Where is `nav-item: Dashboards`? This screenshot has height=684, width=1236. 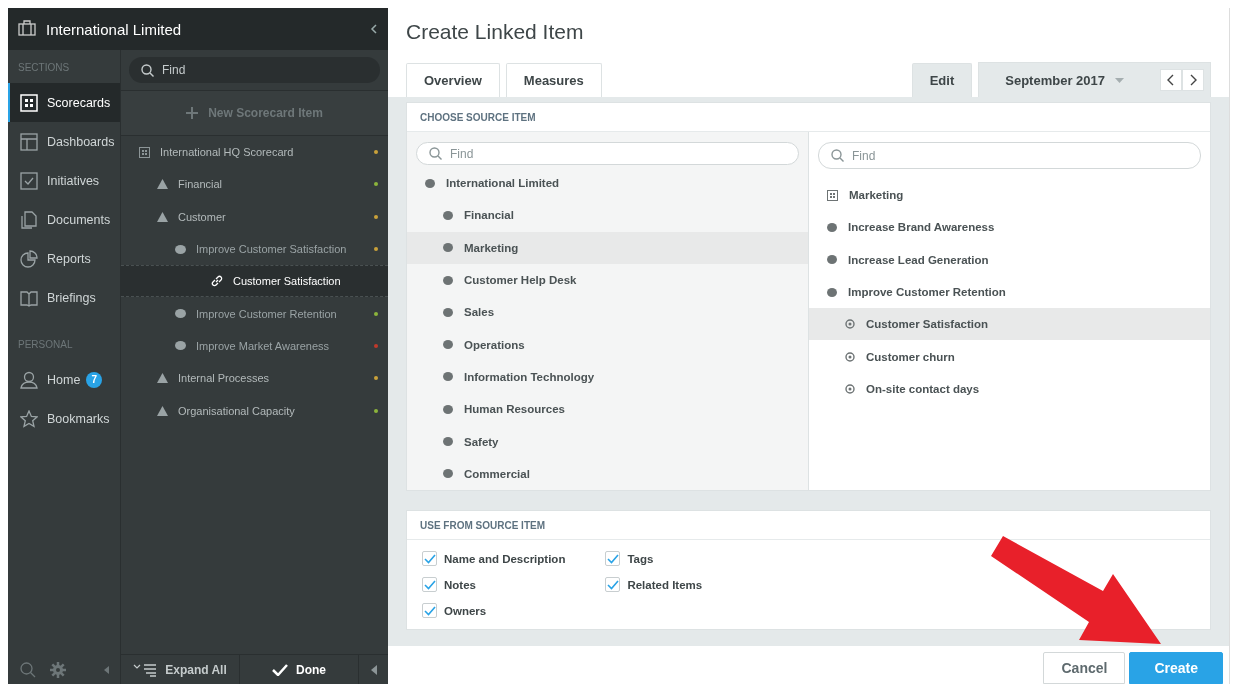 nav-item: Dashboards is located at coordinates (64, 141).